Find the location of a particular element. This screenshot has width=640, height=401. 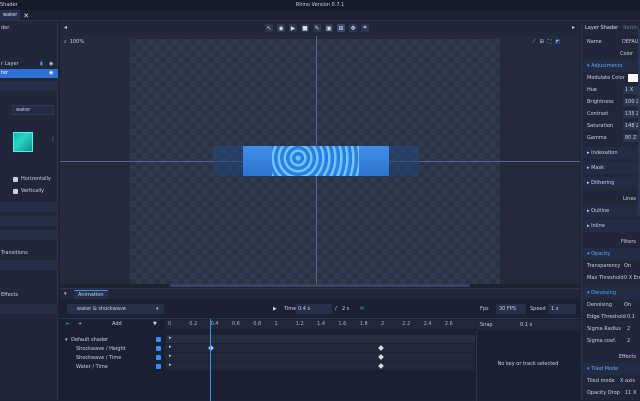

mask-section: ▸ Mask is located at coordinates (611, 168).